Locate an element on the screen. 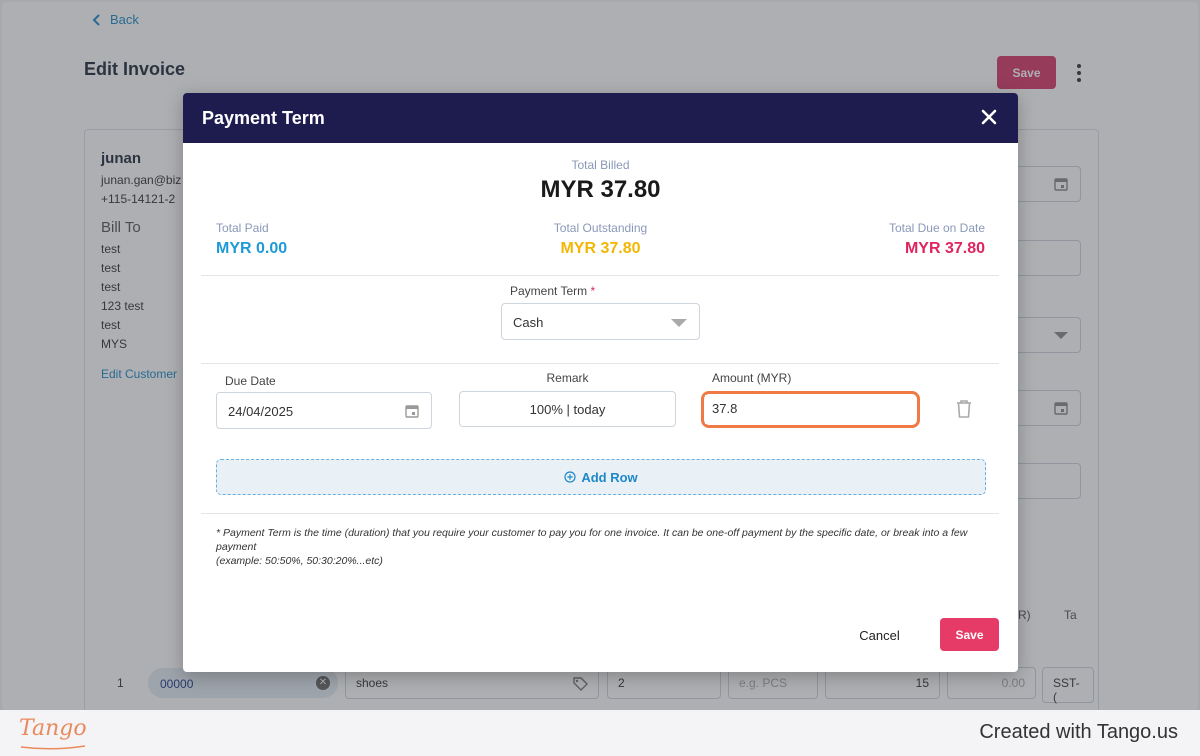  total-due-value: MYR 37.80 is located at coordinates (944, 248).